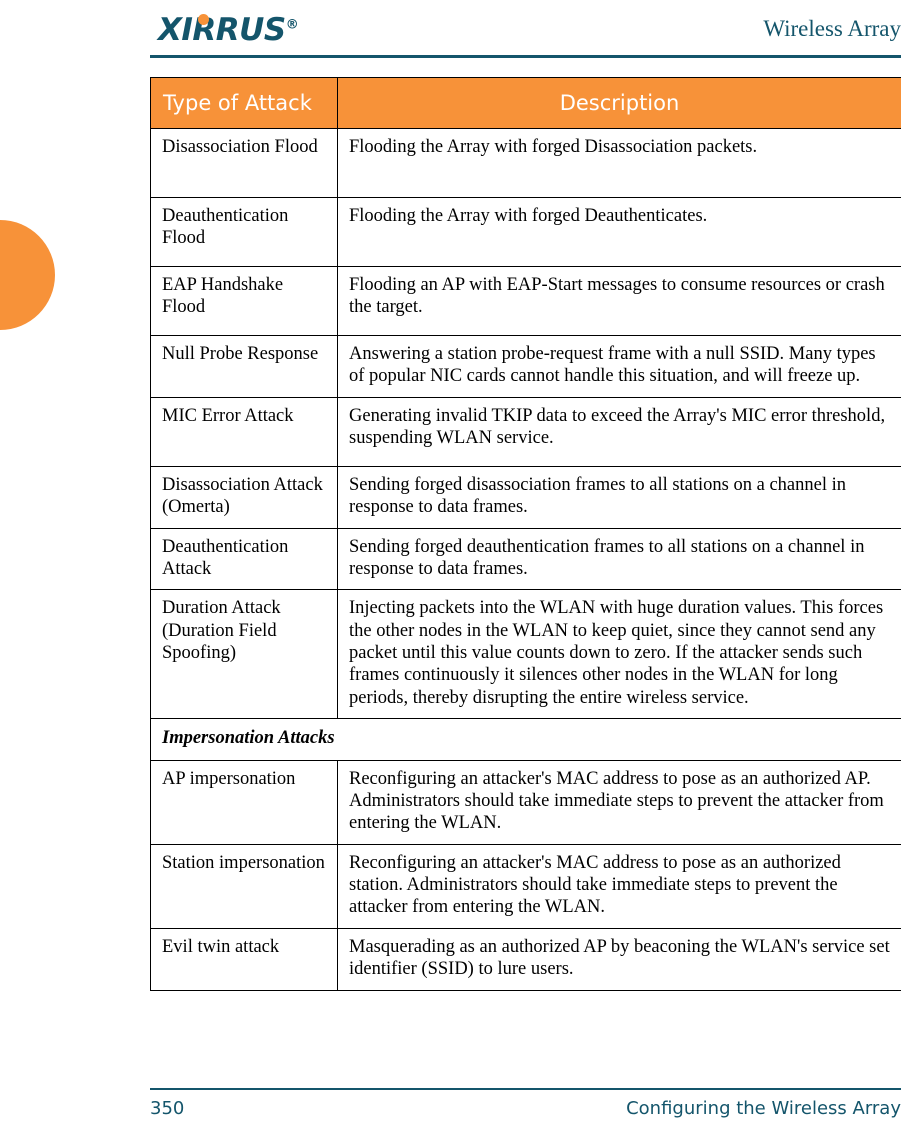  I want to click on page-footer: 350 Configuring the Wireless Array, so click(525, 1103).